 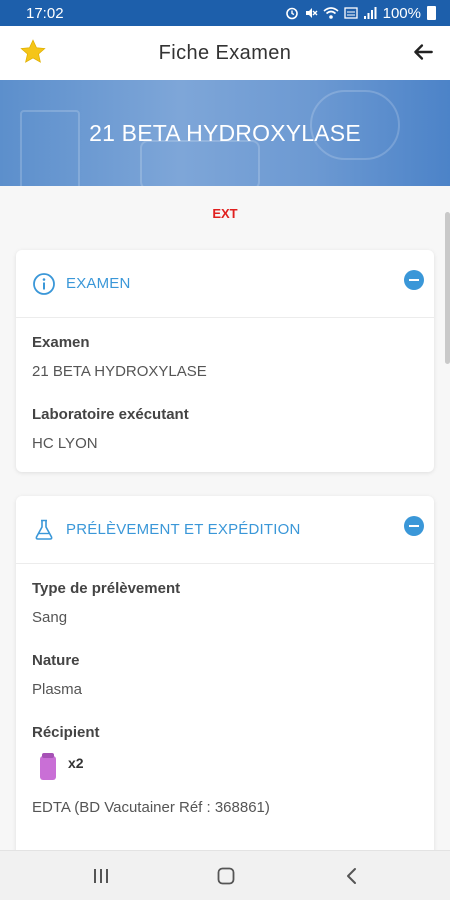 What do you see at coordinates (370, 13) in the screenshot?
I see `signal-icon` at bounding box center [370, 13].